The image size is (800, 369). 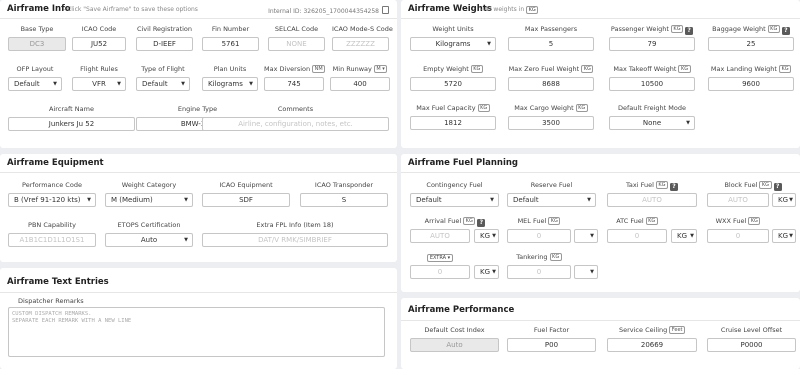 I want to click on field-label: ETOPS Certification, so click(x=149, y=225).